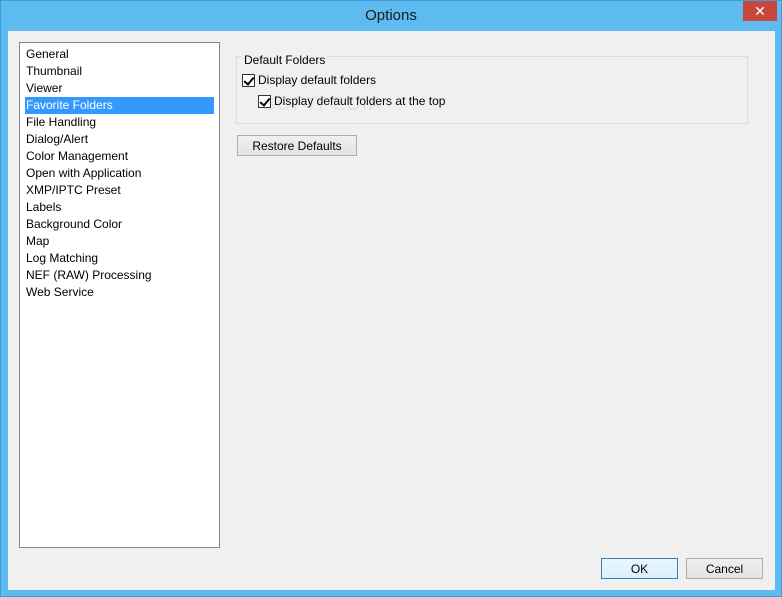  Describe the element at coordinates (119, 105) in the screenshot. I see `nav-item-favorite-folders: Favorite Folders` at that location.